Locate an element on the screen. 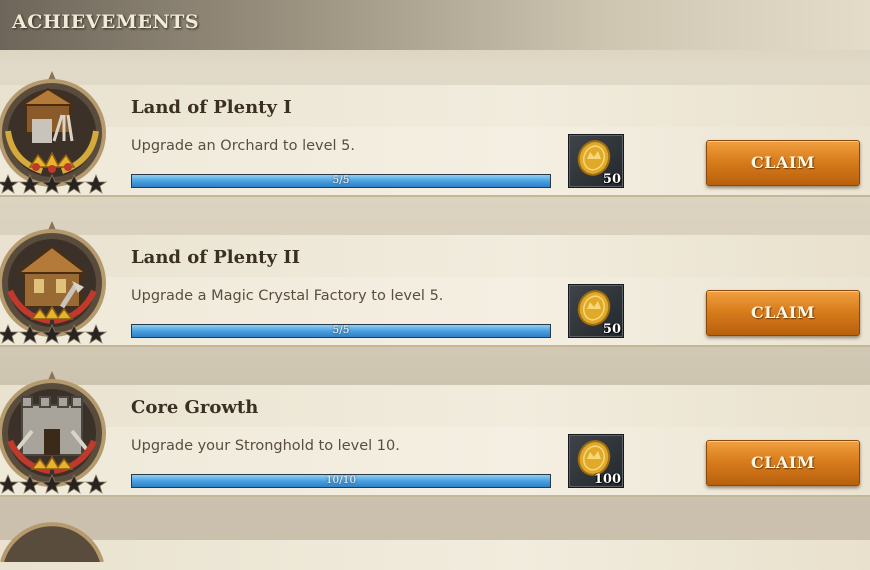 The height and width of the screenshot is (570, 870). achievement-badge-orchard-icon is located at coordinates (54, 132).